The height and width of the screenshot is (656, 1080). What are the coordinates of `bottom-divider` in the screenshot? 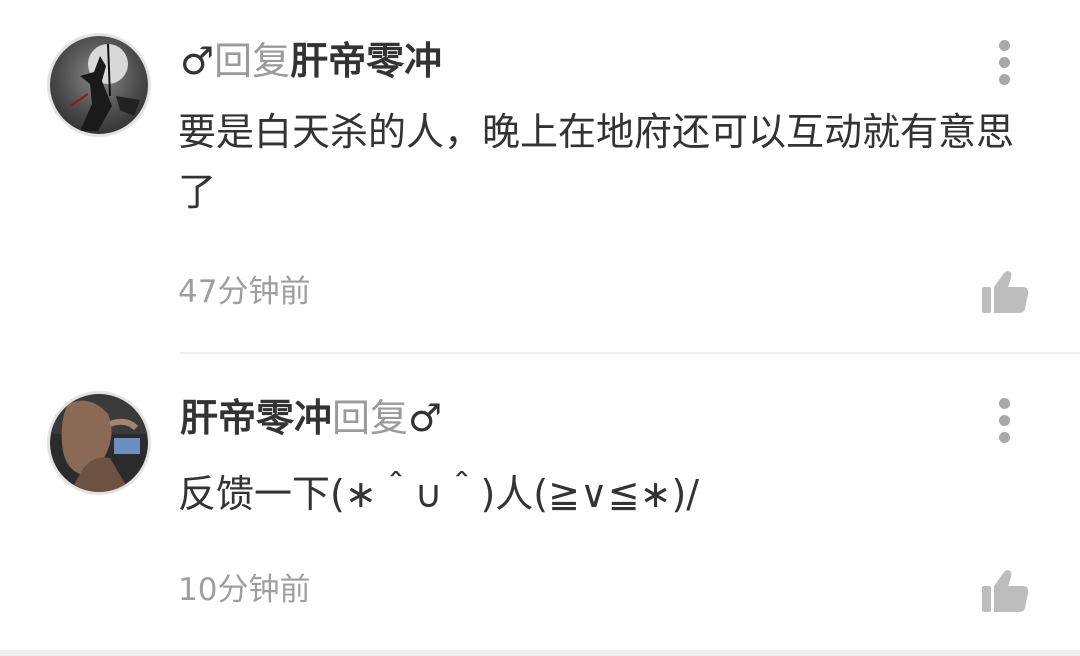 It's located at (540, 653).